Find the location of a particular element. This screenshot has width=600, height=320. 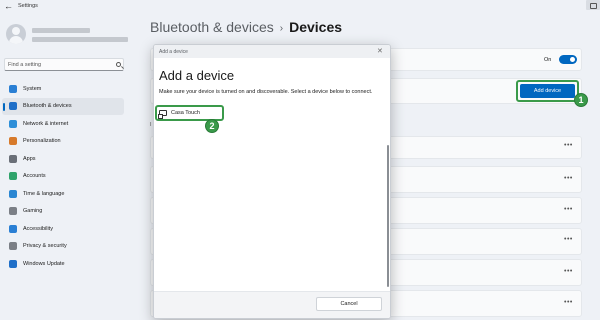

shield-icon is located at coordinates (13, 246).